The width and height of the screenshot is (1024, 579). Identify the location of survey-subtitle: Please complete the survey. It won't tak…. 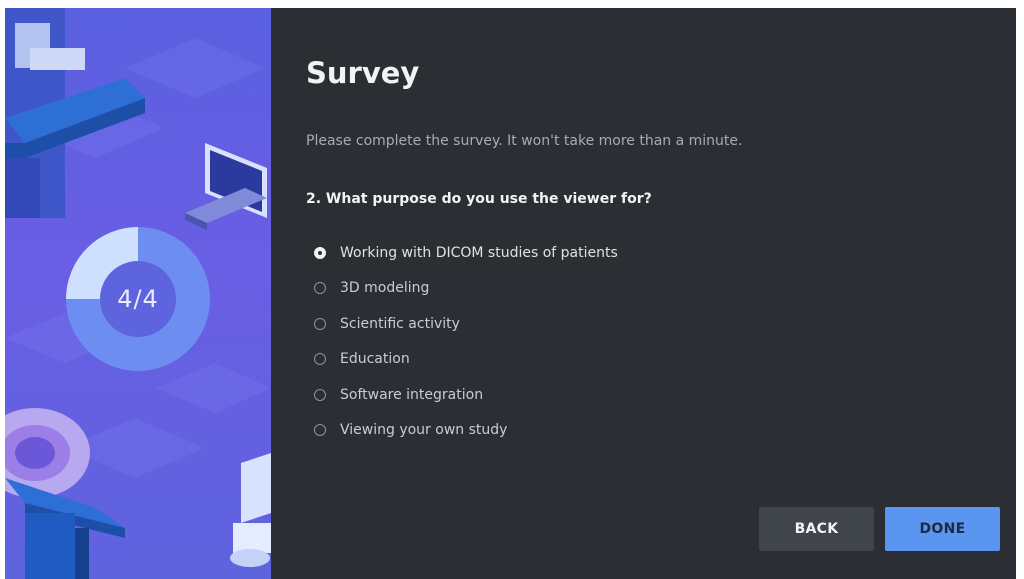
(524, 141).